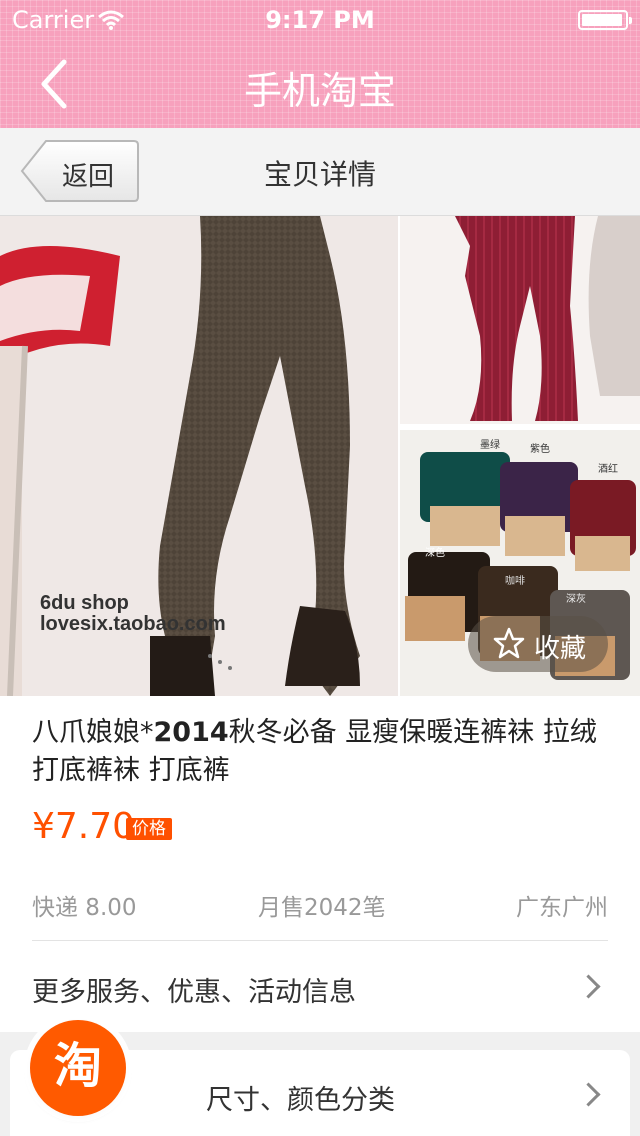 This screenshot has height=1136, width=640. Describe the element at coordinates (84, 826) in the screenshot. I see `product-price: ¥7.70` at that location.